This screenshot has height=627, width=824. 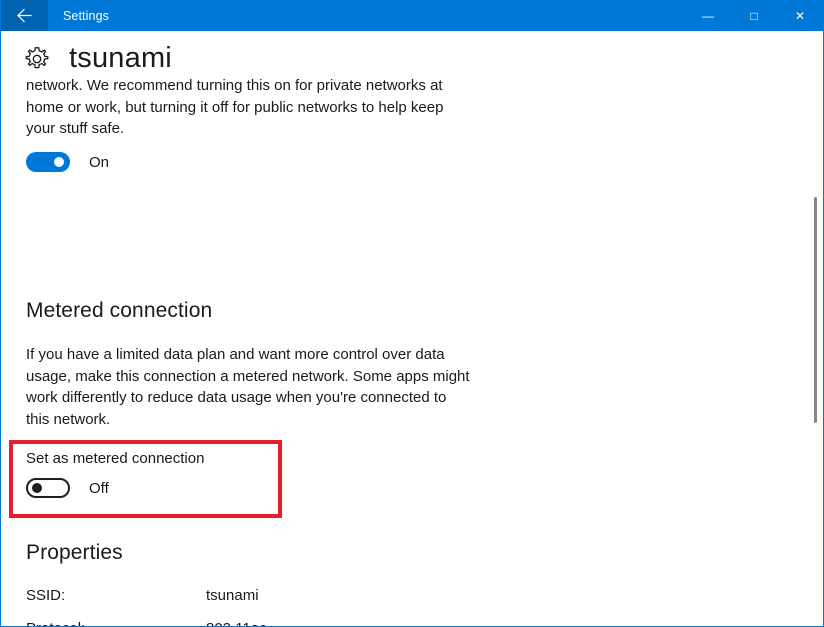 I want to click on property-value: 802.11ac, so click(x=259, y=622).